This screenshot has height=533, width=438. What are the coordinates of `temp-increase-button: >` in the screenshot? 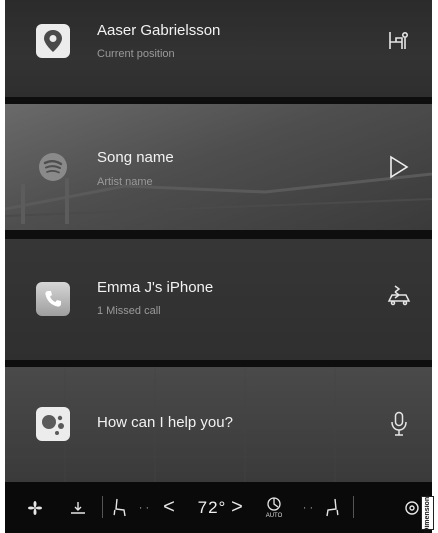 It's located at (237, 507).